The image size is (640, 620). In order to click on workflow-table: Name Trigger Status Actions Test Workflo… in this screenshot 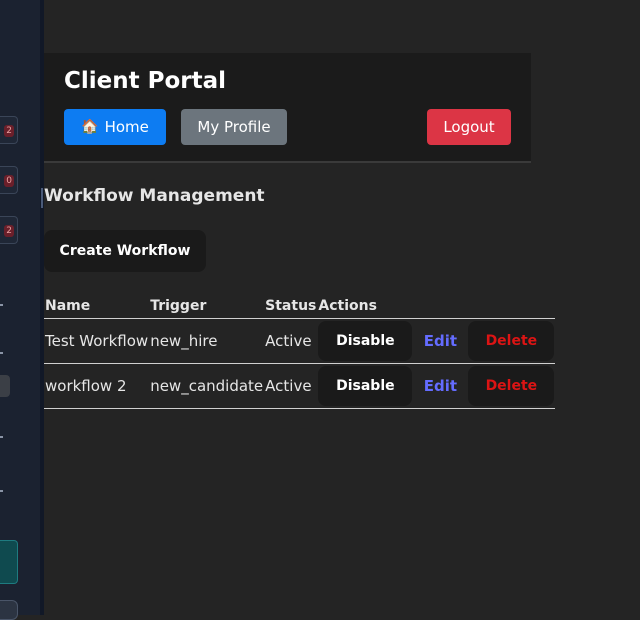, I will do `click(300, 351)`.